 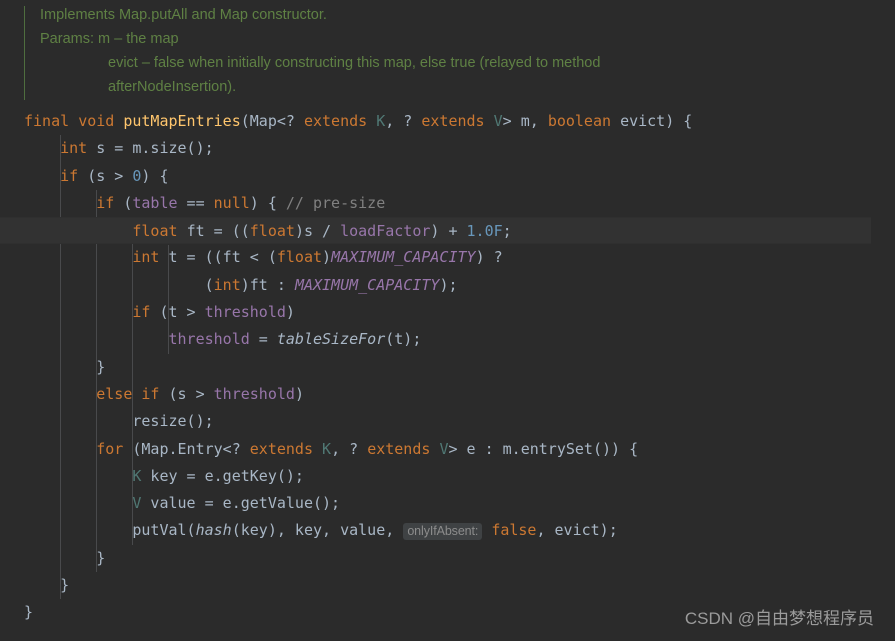 I want to click on code-line: if (t > threshold), so click(x=447, y=312).